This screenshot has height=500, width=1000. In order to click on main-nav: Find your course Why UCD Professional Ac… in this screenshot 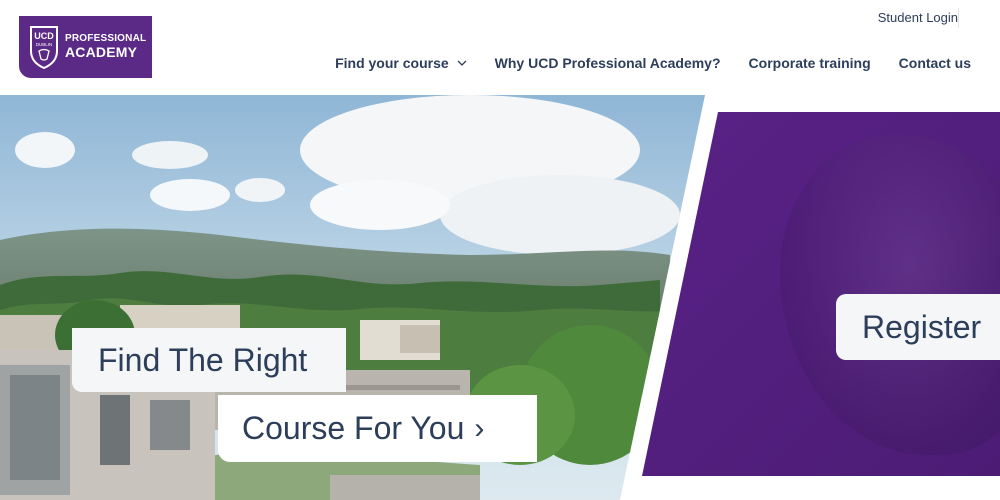, I will do `click(653, 63)`.